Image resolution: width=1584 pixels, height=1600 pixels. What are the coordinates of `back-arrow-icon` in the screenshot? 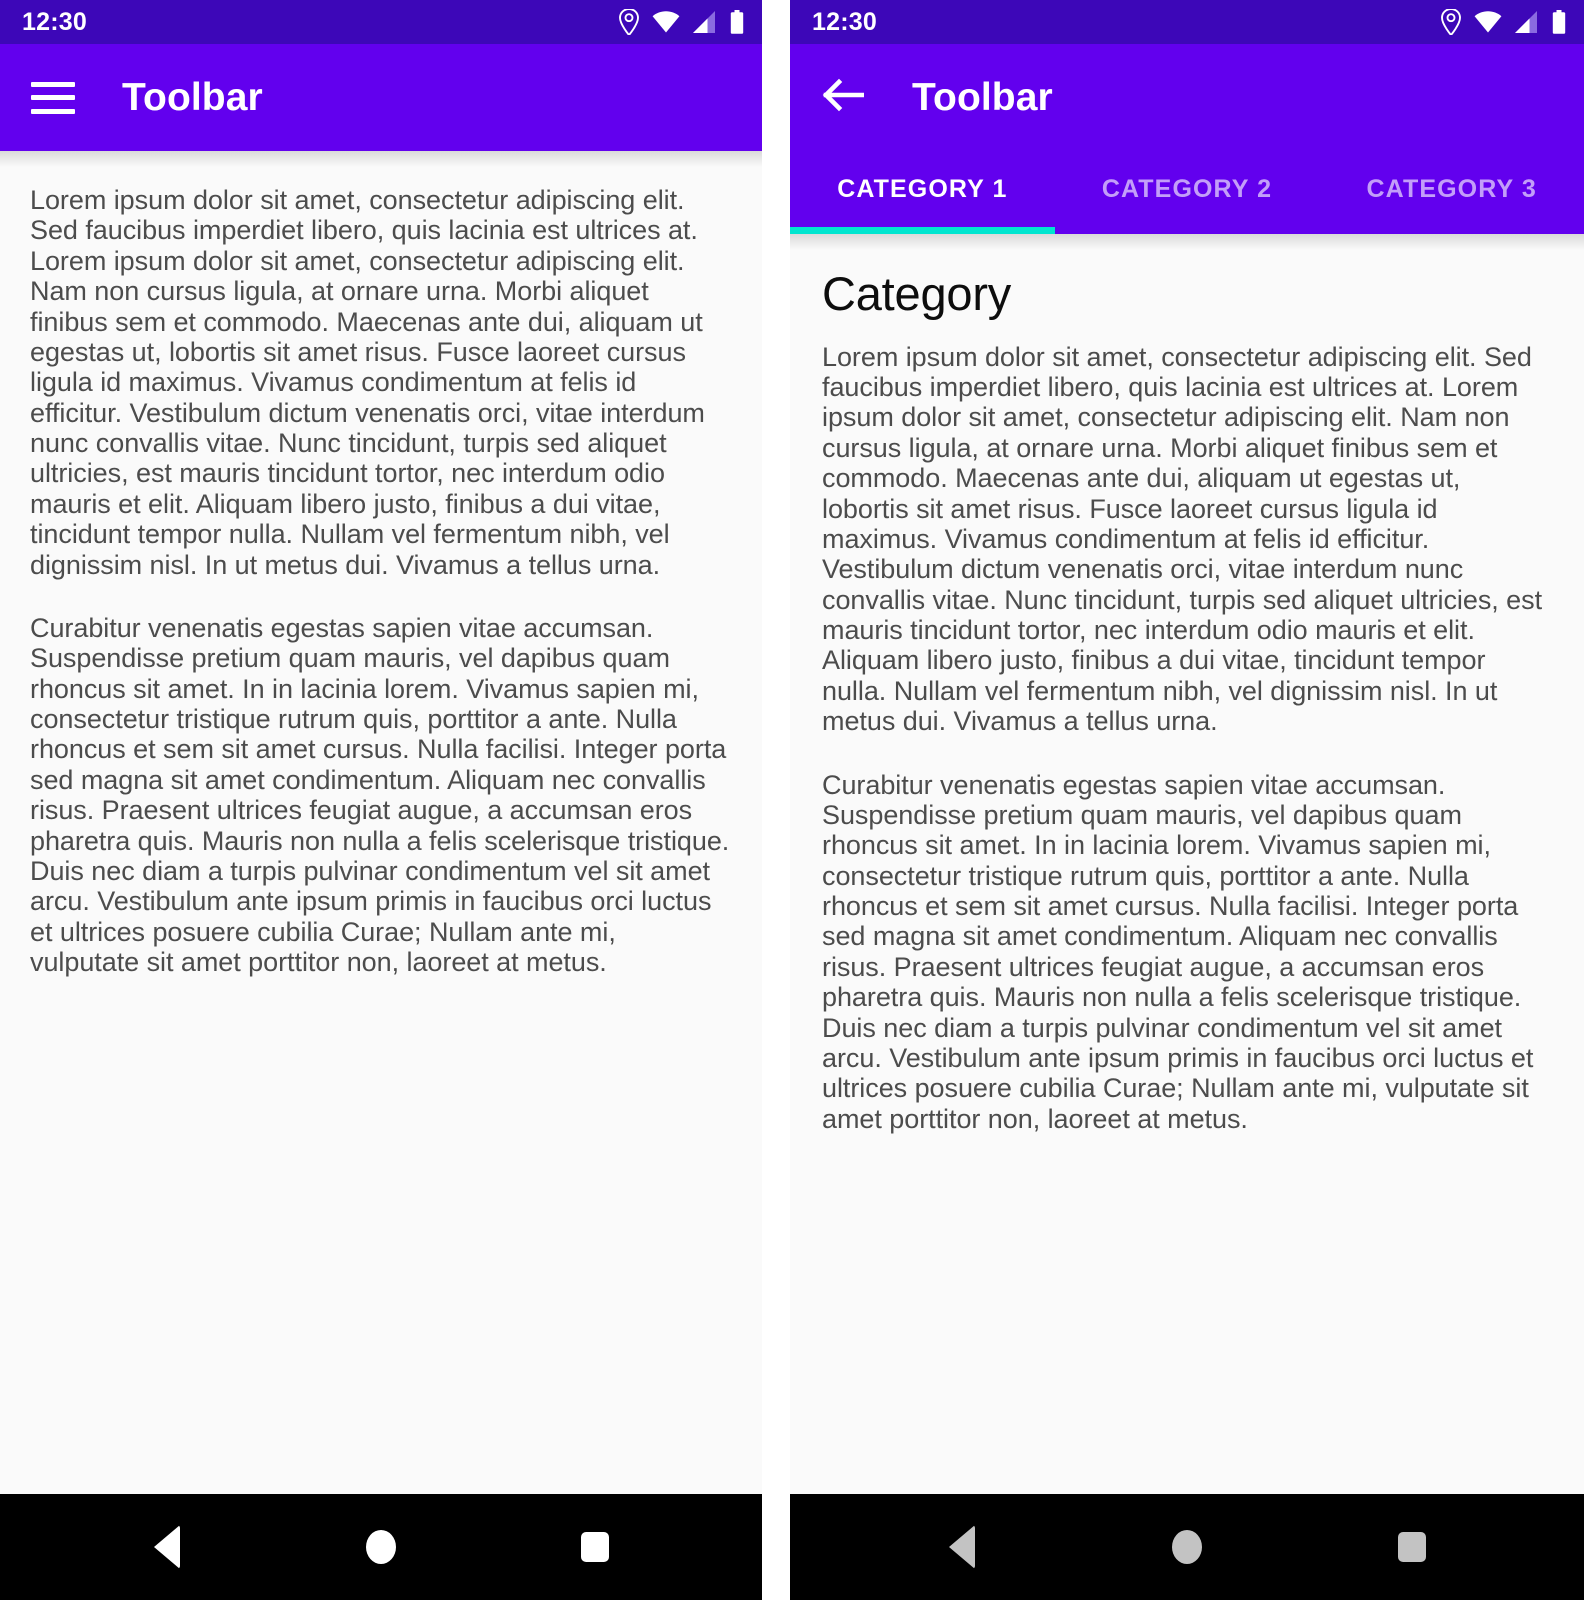 It's located at (843, 97).